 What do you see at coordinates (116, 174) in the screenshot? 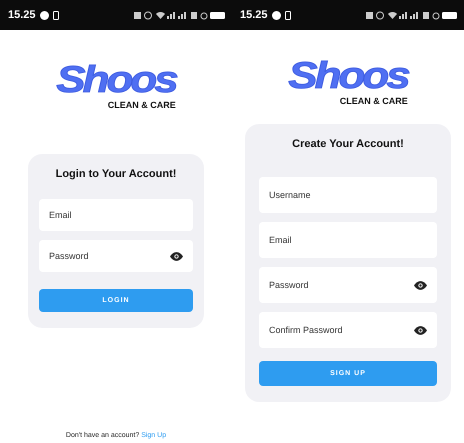
I see `form-title: Login to Your Account!` at bounding box center [116, 174].